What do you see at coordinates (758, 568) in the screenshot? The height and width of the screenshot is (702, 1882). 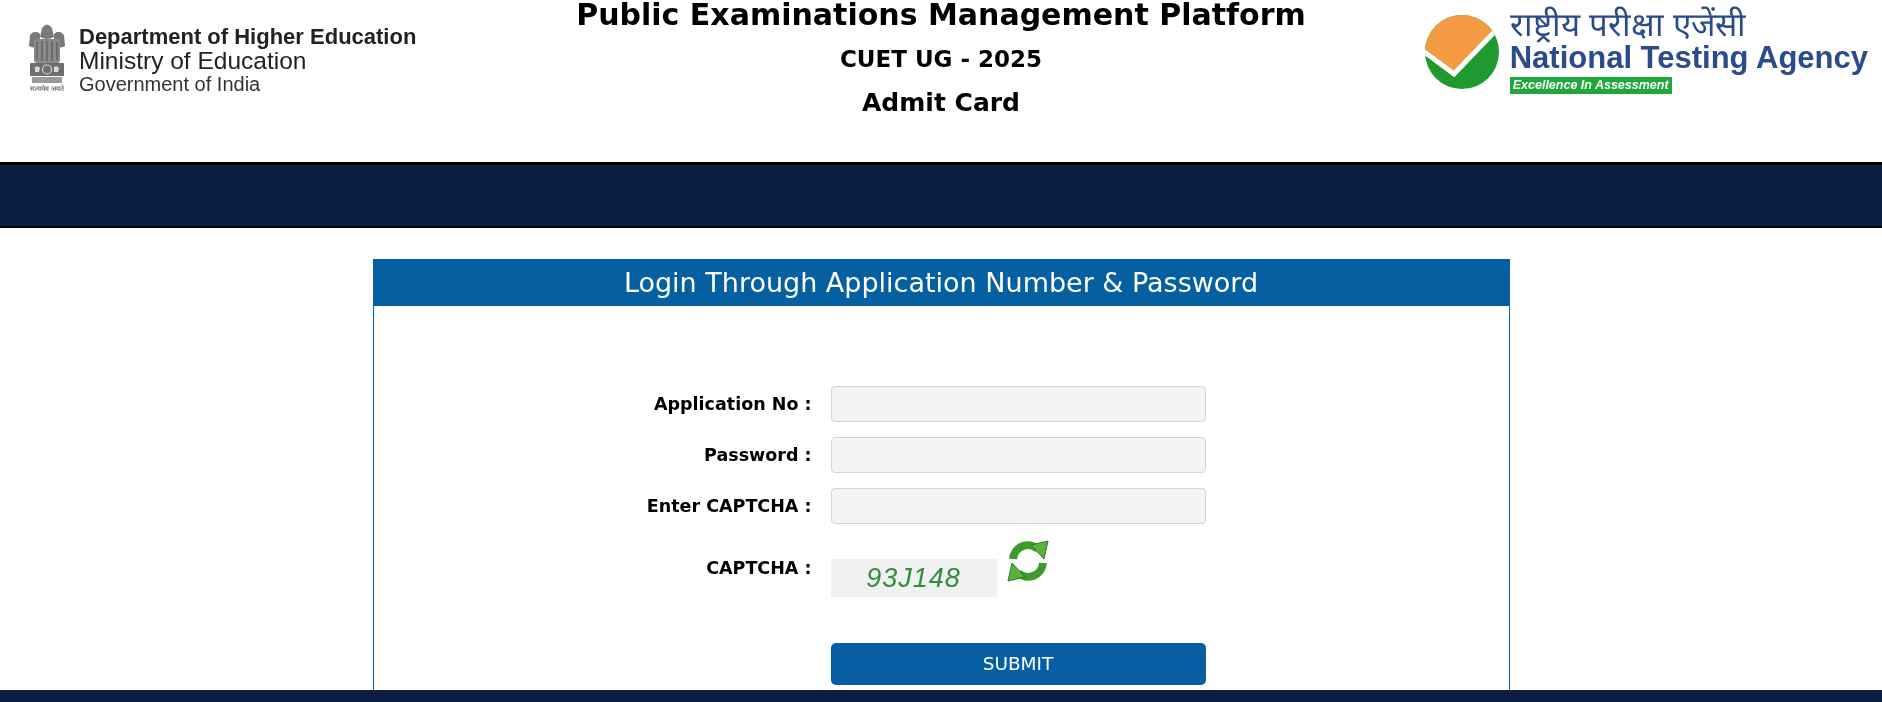 I see `field-label: CAPTCHA :` at bounding box center [758, 568].